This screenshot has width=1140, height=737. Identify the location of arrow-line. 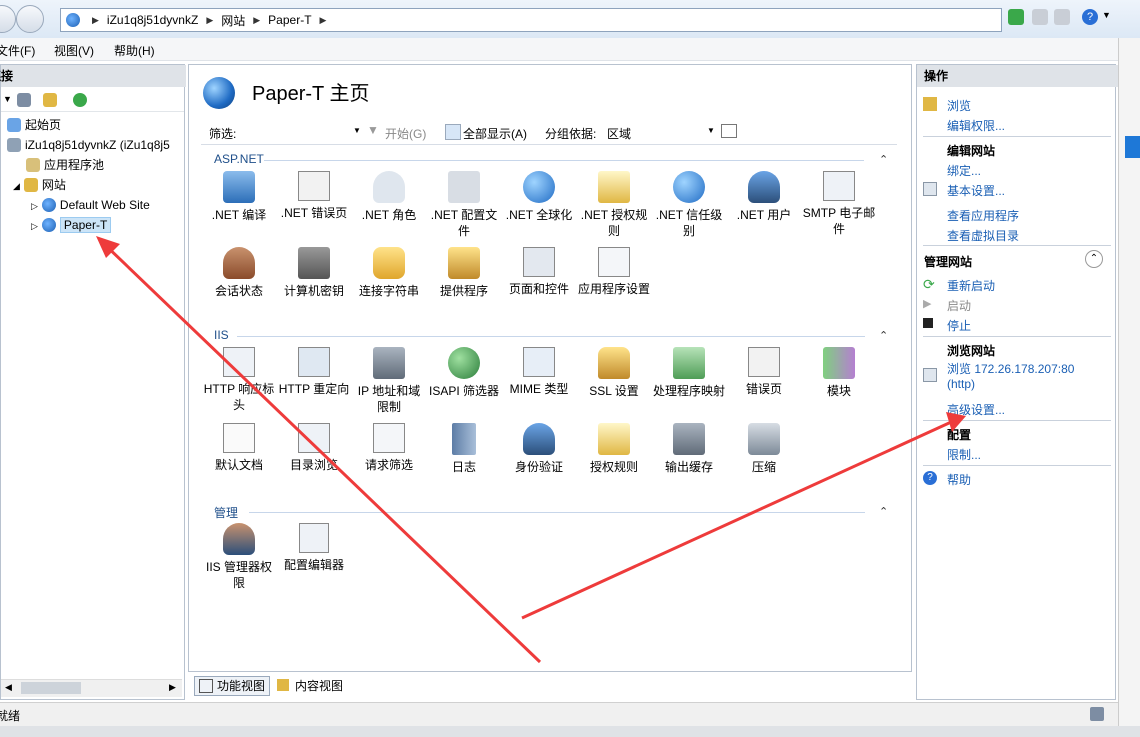
(741, 518).